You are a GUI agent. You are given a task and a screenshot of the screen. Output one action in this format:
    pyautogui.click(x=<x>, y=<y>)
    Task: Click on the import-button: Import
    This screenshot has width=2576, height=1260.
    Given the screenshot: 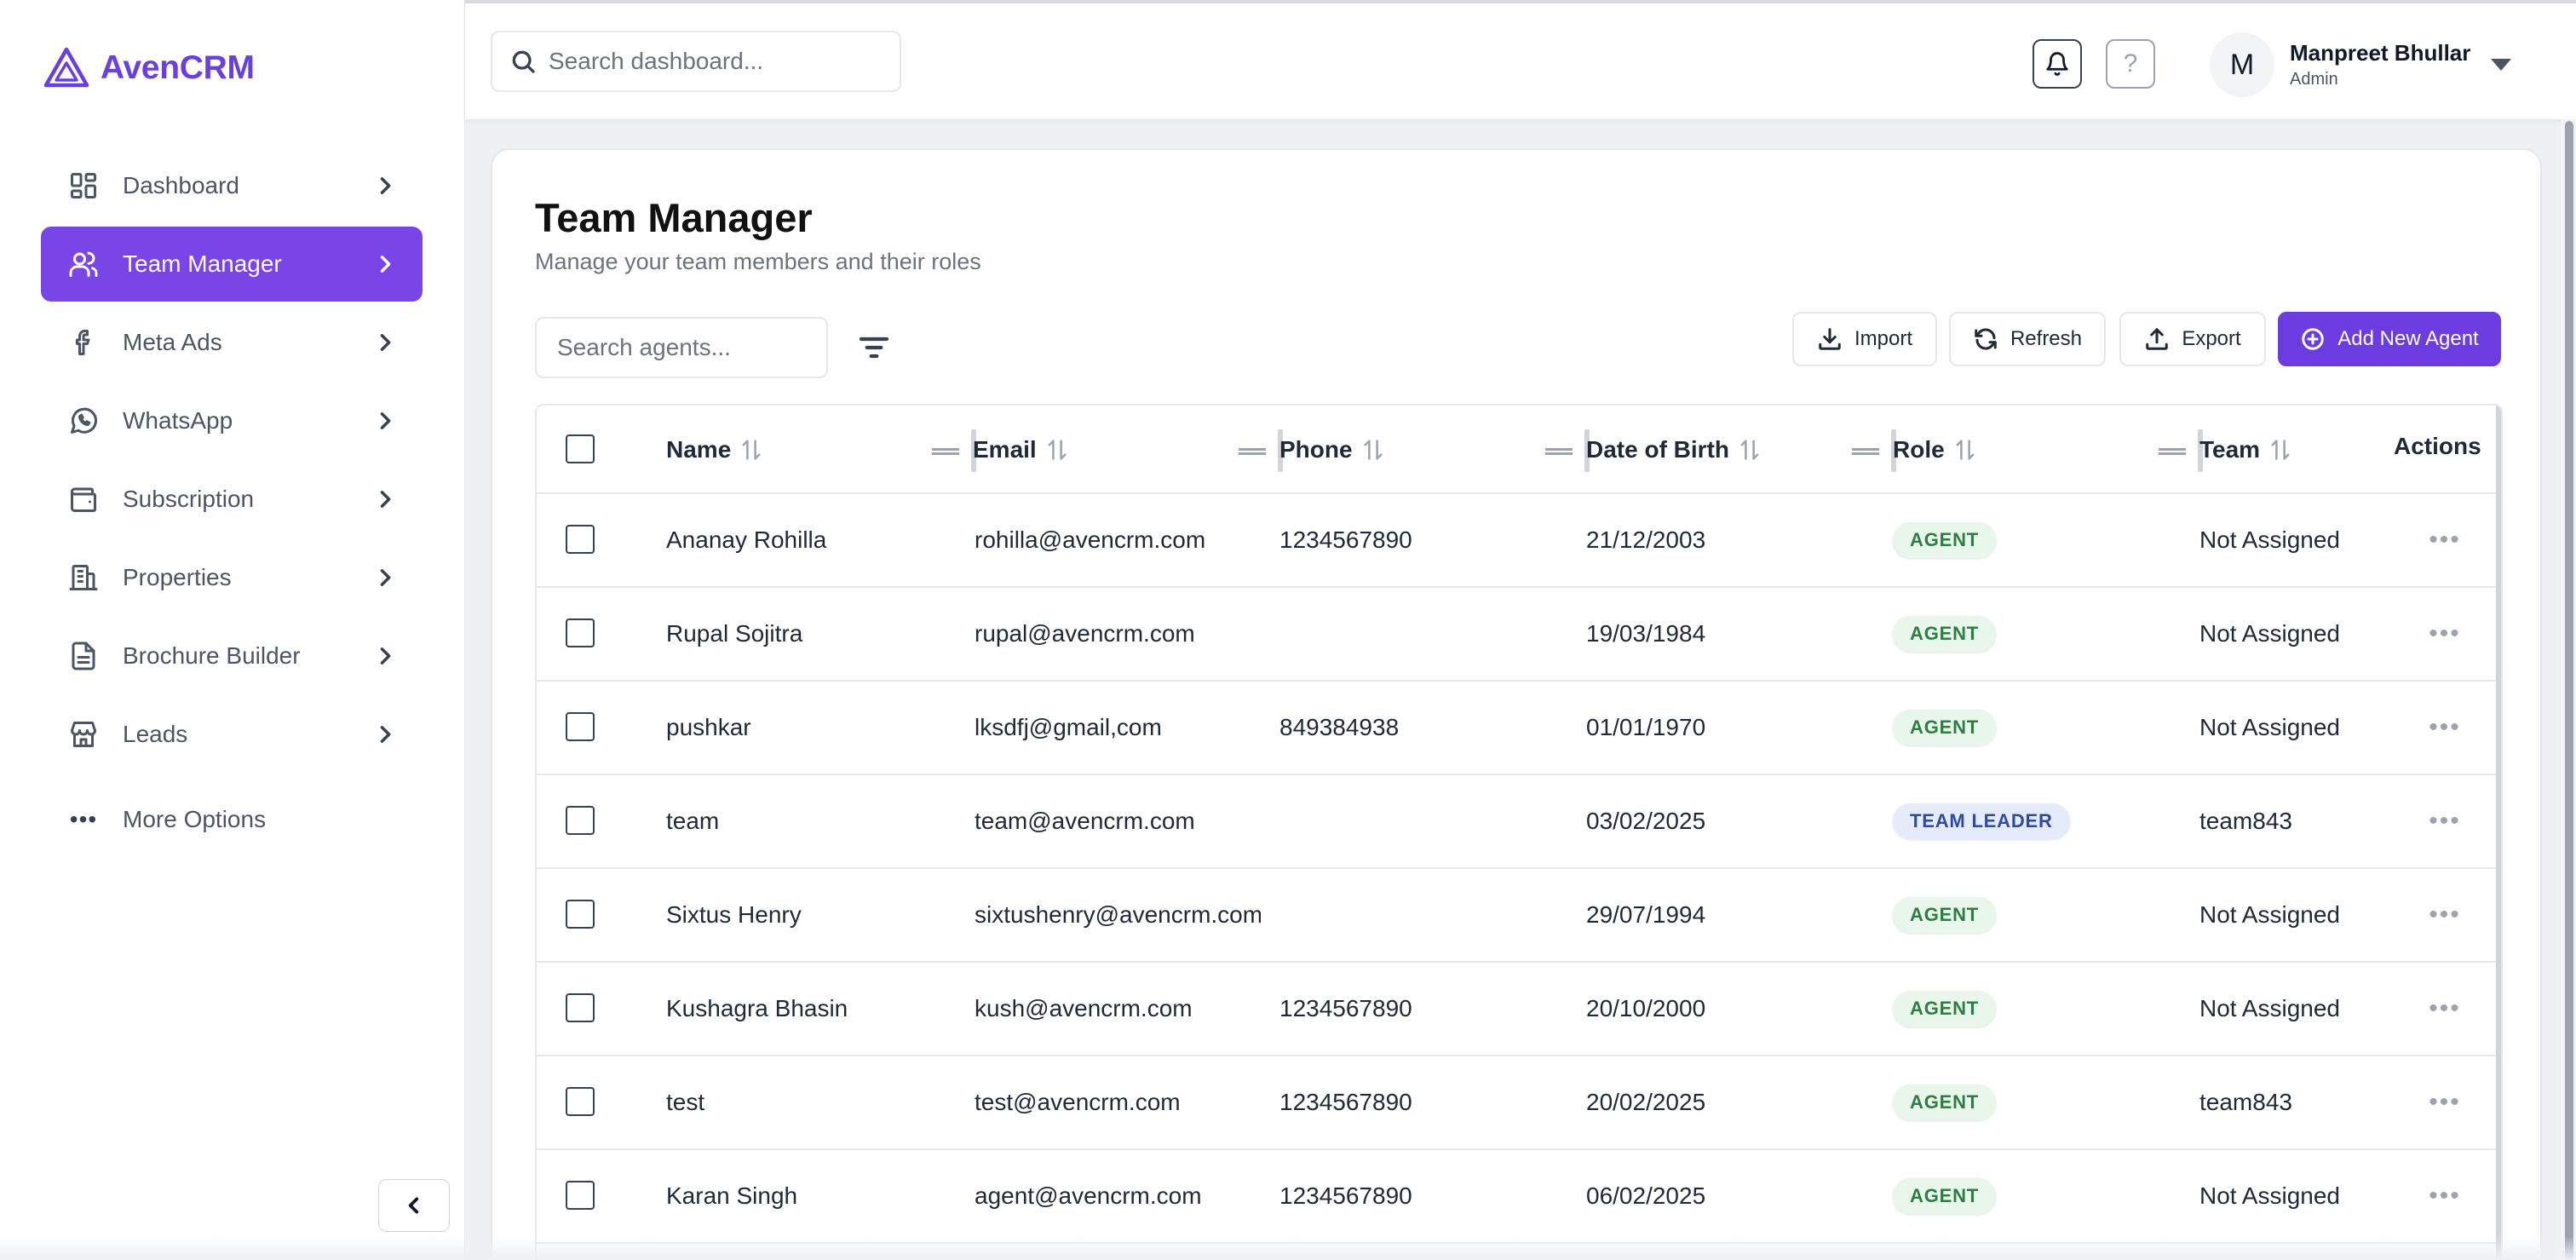 What is the action you would take?
    pyautogui.click(x=1864, y=339)
    